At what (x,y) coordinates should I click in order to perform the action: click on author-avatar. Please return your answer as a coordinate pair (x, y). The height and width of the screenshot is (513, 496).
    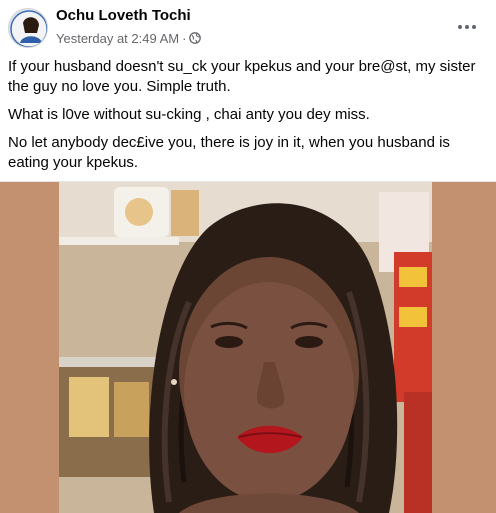
    Looking at the image, I should click on (28, 28).